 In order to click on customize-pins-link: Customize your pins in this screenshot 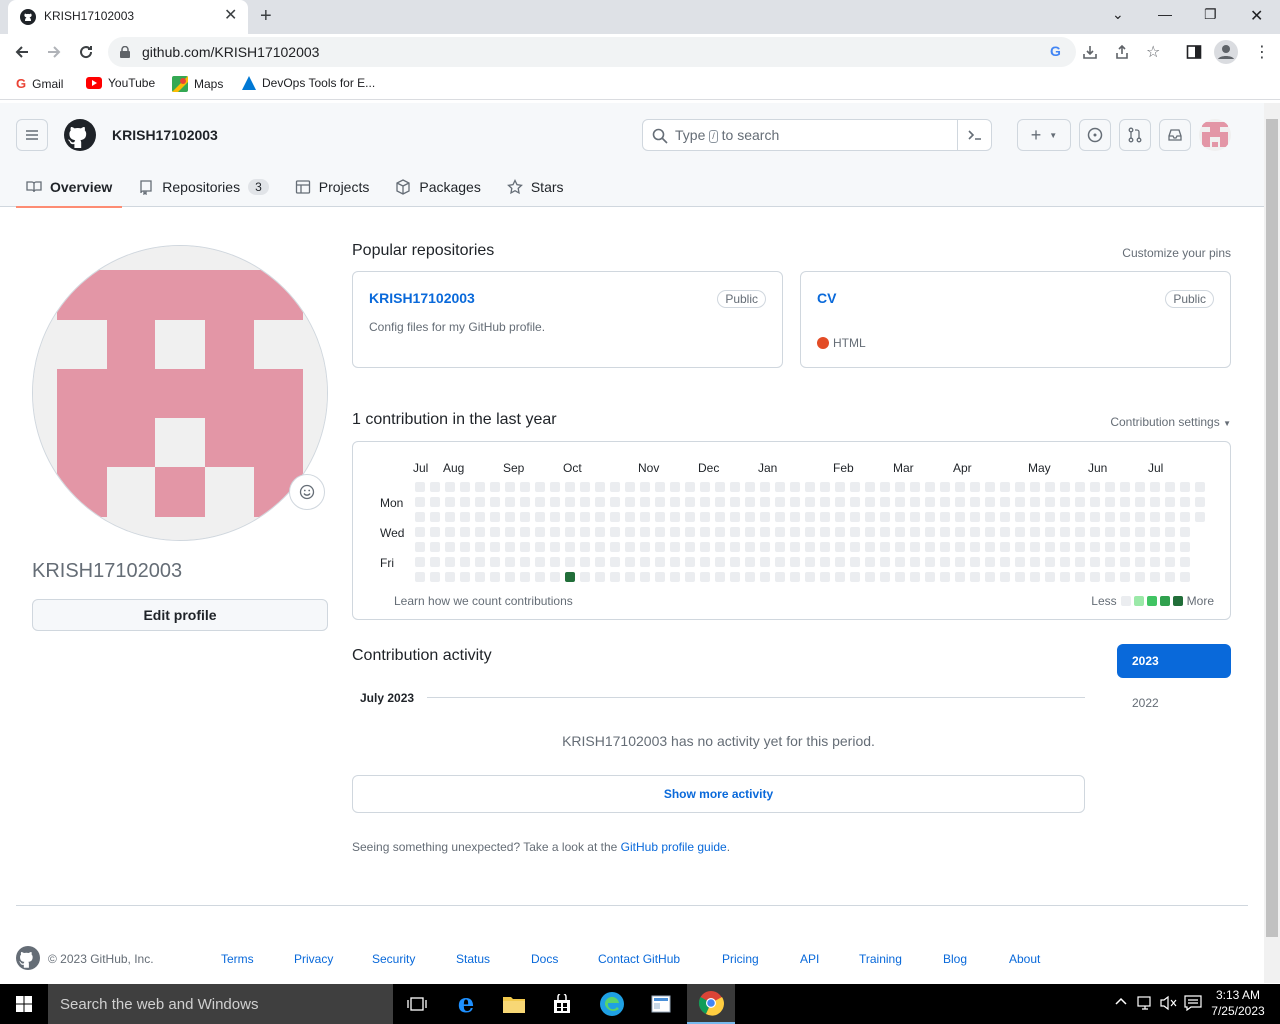, I will do `click(1176, 253)`.